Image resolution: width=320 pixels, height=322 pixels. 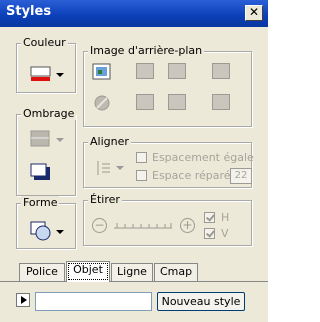 I want to click on image-crop-icon, so click(x=221, y=102).